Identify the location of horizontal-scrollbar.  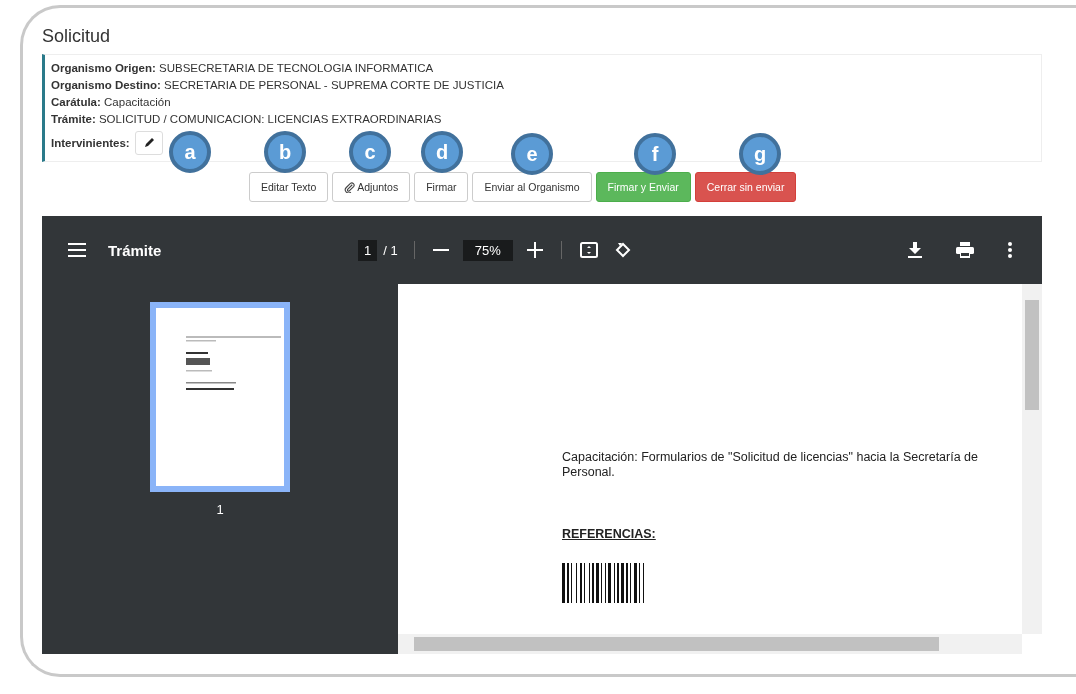
(710, 644).